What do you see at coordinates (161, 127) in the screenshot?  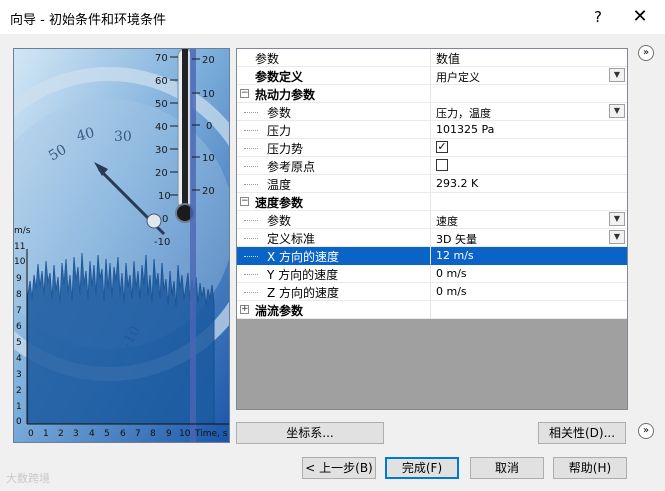 I see `thermo-left-tick: 40` at bounding box center [161, 127].